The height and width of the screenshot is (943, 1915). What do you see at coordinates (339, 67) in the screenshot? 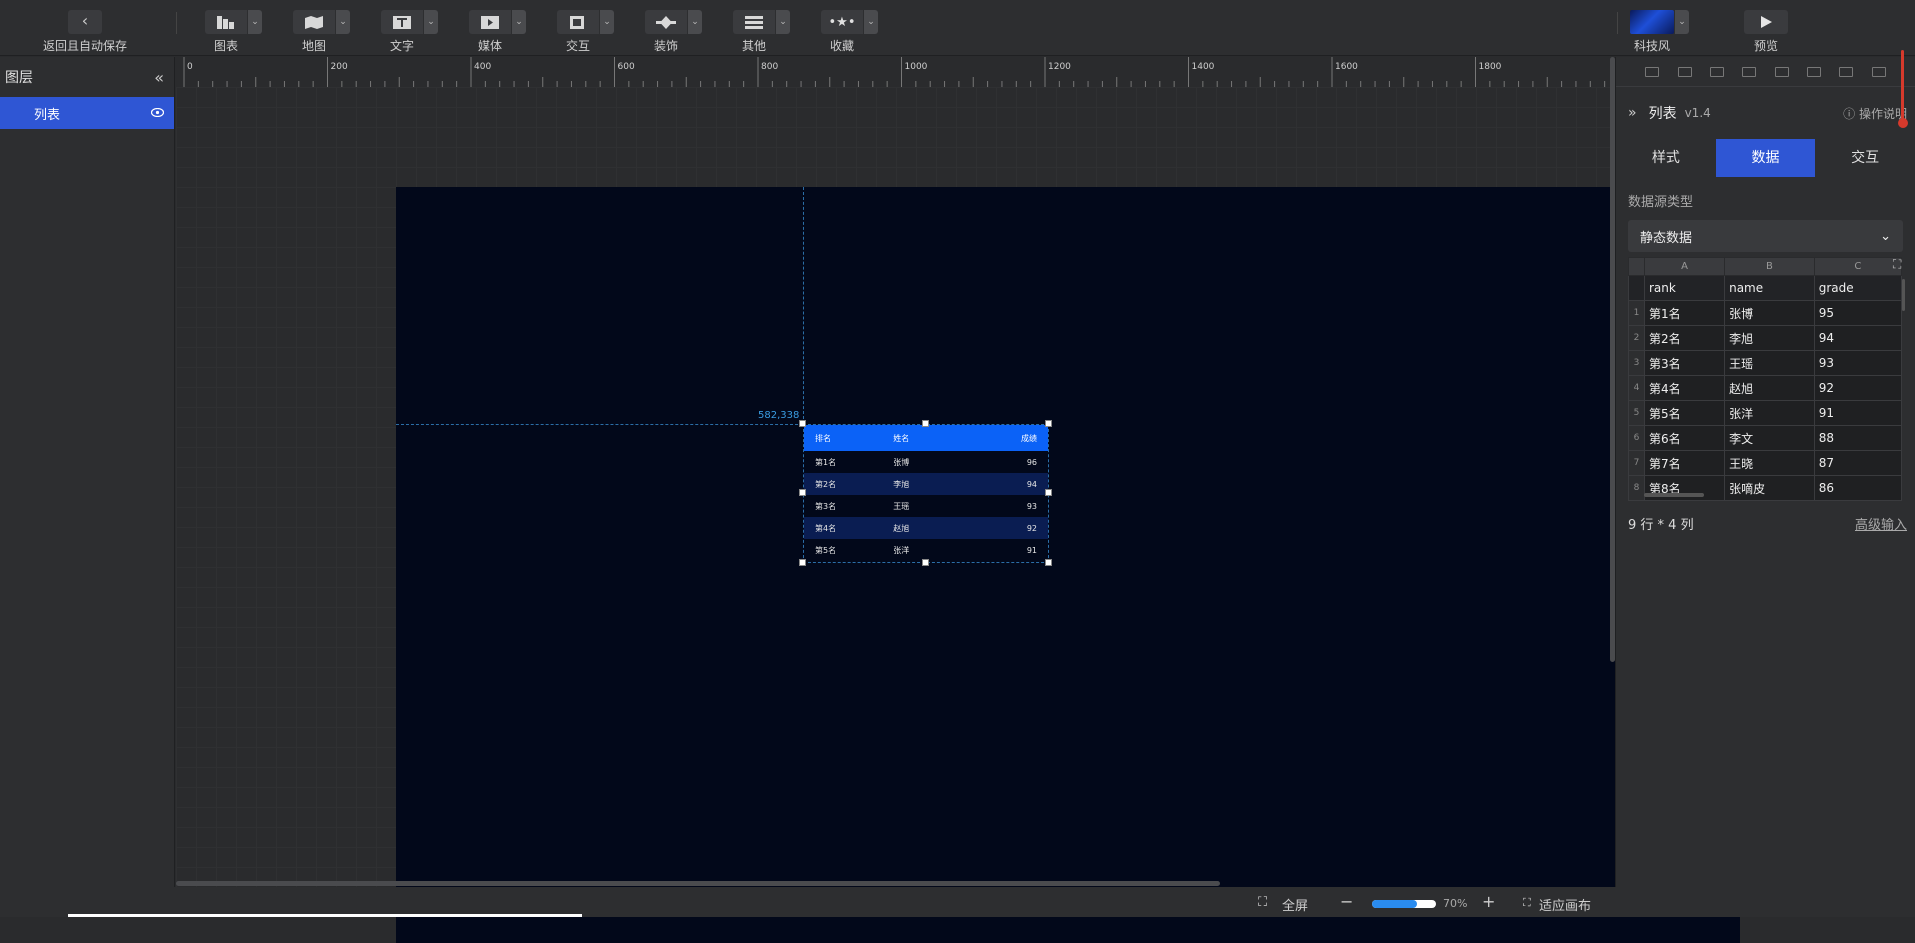
I see `ruler-label: 200` at bounding box center [339, 67].